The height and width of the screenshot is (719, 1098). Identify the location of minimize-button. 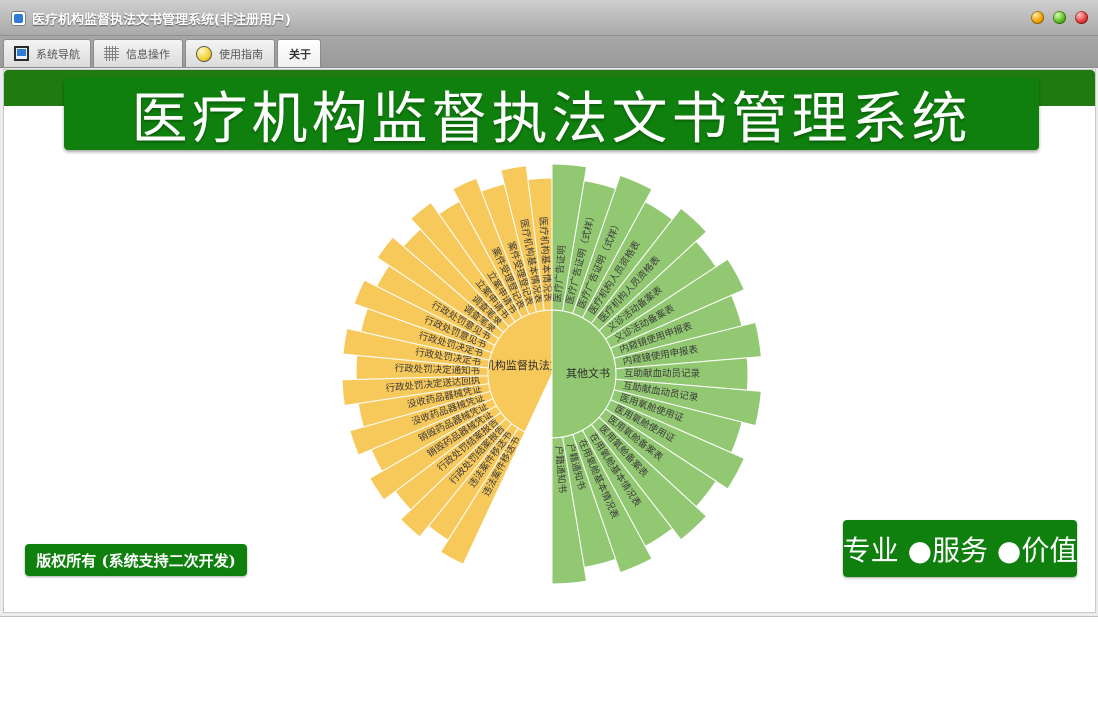
(1037, 17).